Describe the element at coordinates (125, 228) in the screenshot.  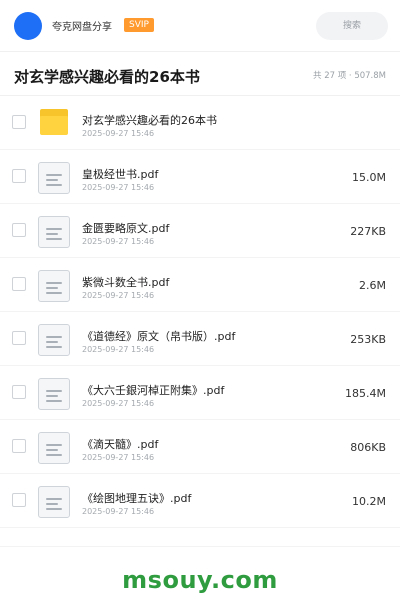
I see `file-name: 金匮要略原文.pdf` at that location.